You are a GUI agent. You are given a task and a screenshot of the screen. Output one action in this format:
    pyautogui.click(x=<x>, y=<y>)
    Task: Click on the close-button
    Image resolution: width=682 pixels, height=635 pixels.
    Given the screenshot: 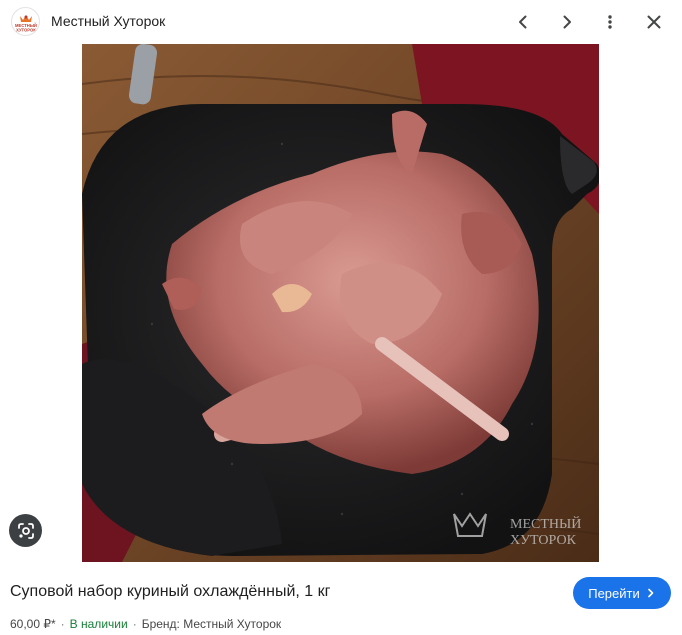 What is the action you would take?
    pyautogui.click(x=654, y=22)
    